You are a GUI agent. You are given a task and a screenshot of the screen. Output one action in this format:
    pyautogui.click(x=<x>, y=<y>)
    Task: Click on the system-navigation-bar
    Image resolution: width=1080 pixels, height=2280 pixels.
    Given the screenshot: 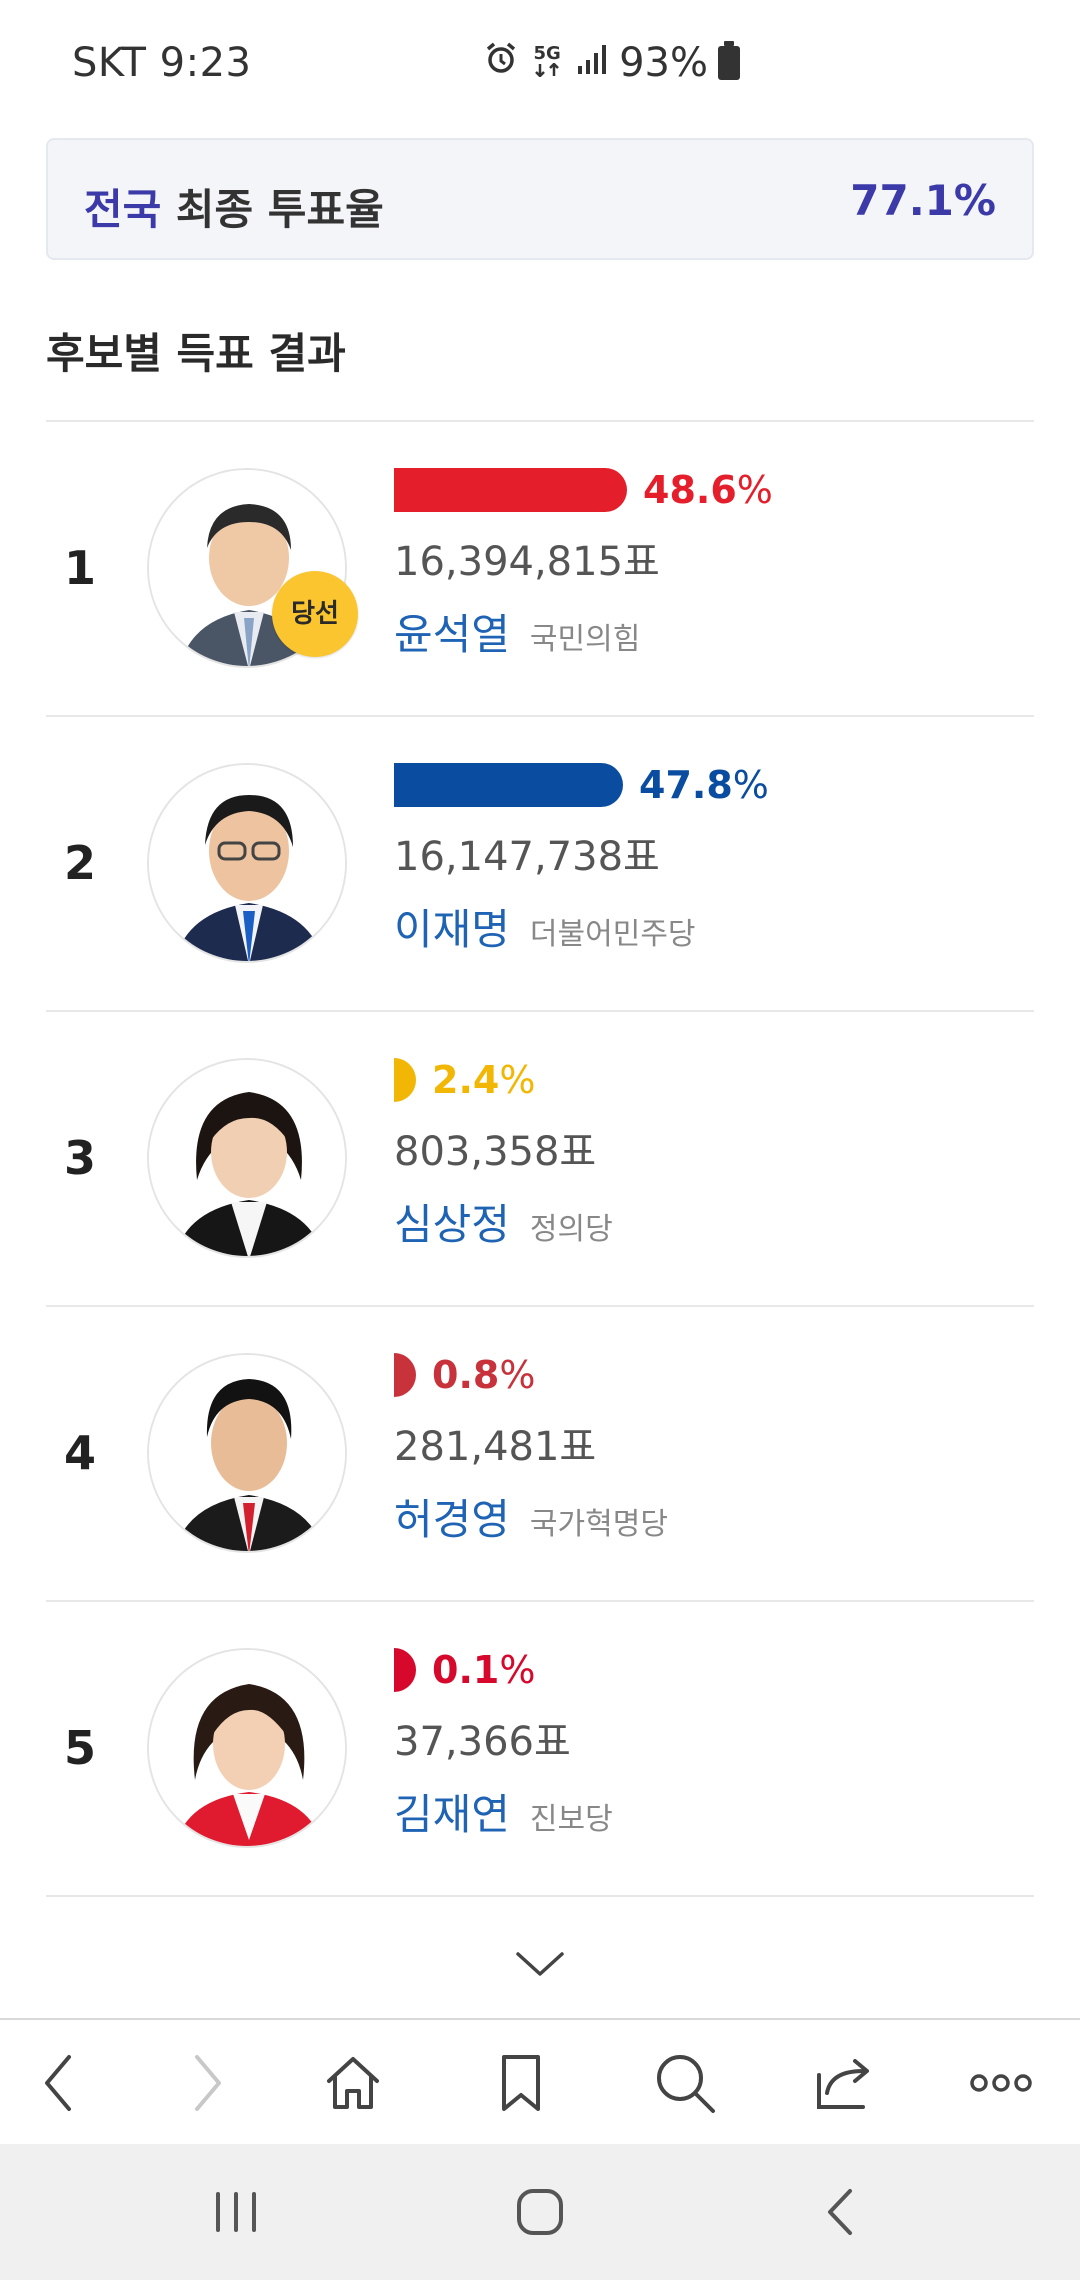 What is the action you would take?
    pyautogui.click(x=540, y=2212)
    